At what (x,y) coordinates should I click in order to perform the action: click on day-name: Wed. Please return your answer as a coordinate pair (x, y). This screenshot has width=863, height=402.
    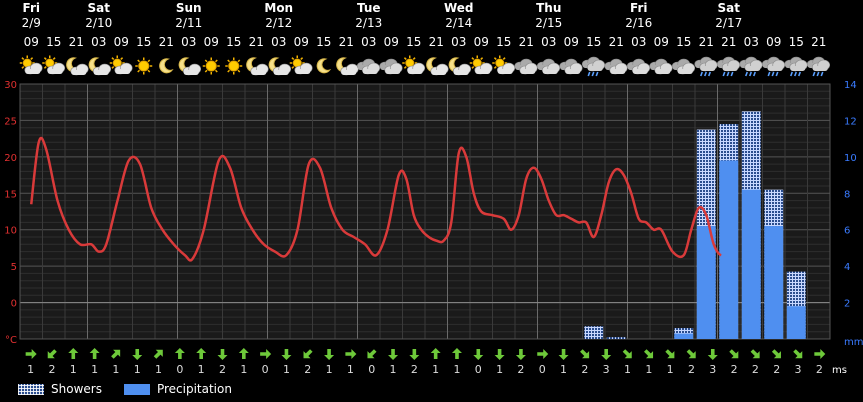
    Looking at the image, I should click on (459, 8).